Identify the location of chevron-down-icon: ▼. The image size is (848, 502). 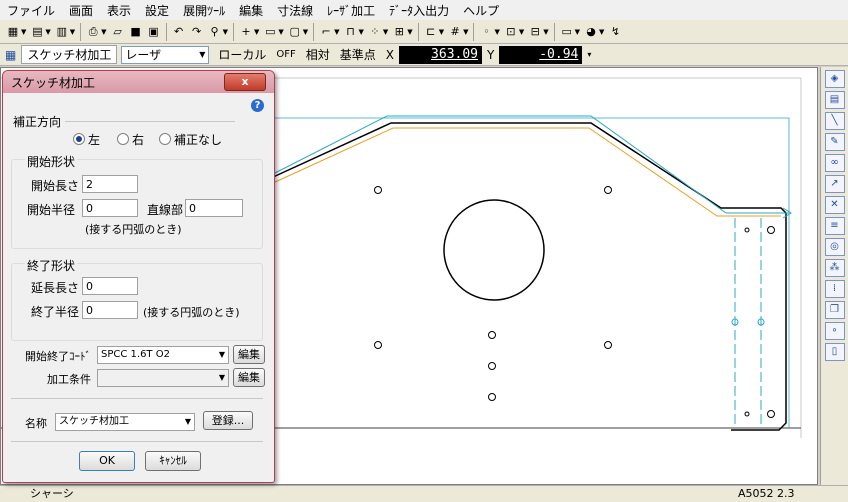
(221, 354).